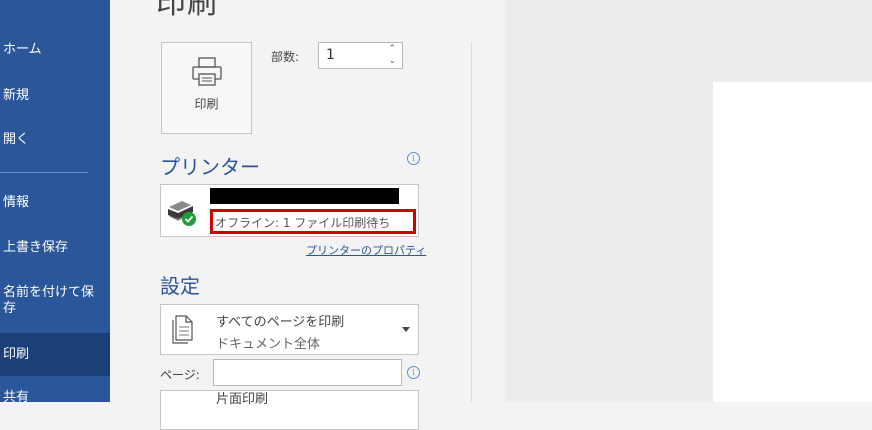  Describe the element at coordinates (406, 329) in the screenshot. I see `chevron-down-icon` at that location.